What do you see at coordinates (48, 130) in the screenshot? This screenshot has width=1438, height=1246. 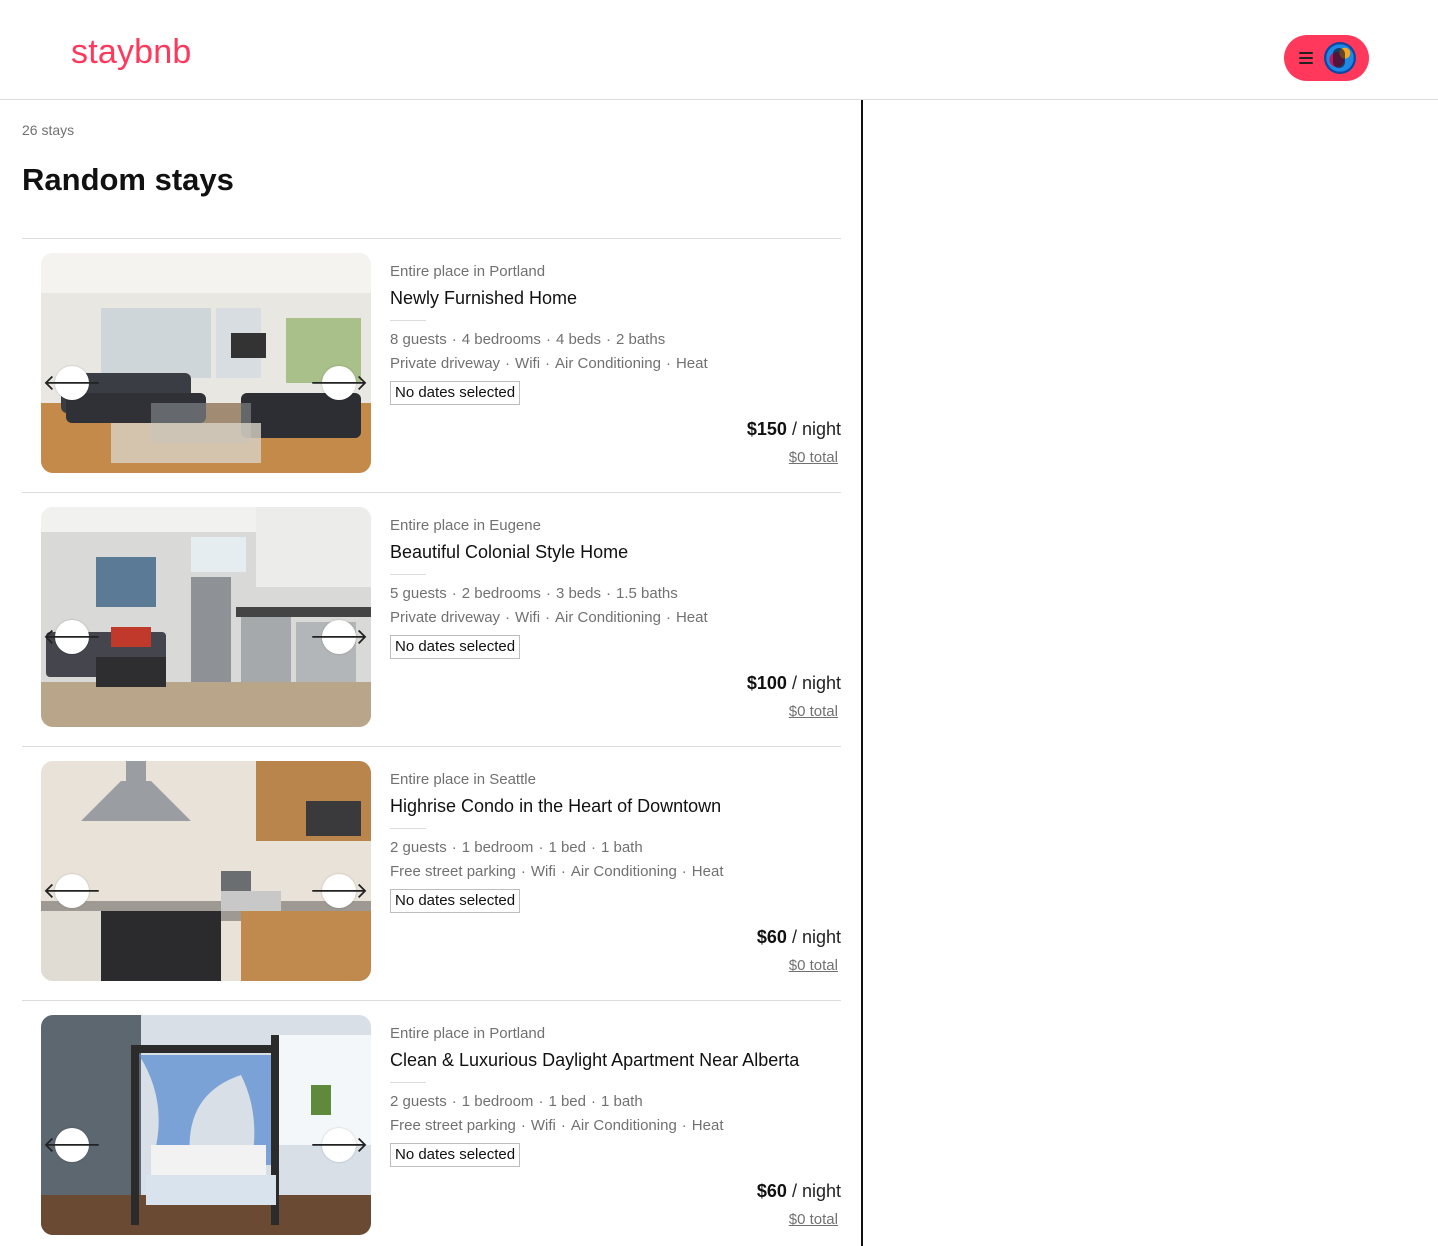 I see `stays-count: 26 stays` at bounding box center [48, 130].